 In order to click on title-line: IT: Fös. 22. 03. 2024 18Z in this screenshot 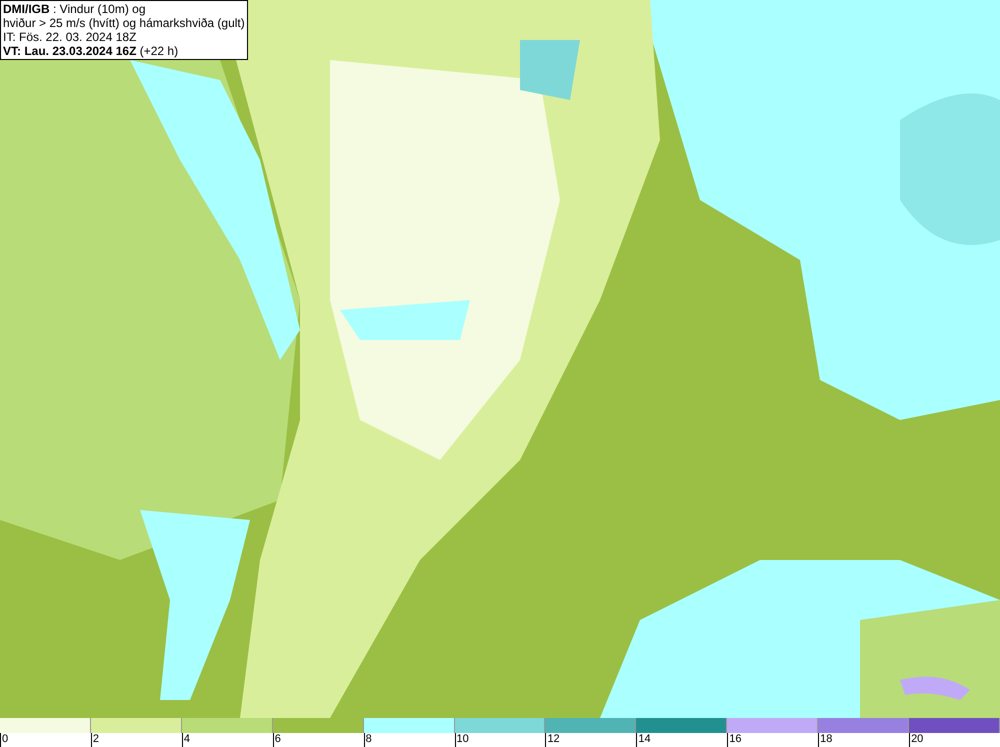, I will do `click(70, 37)`.